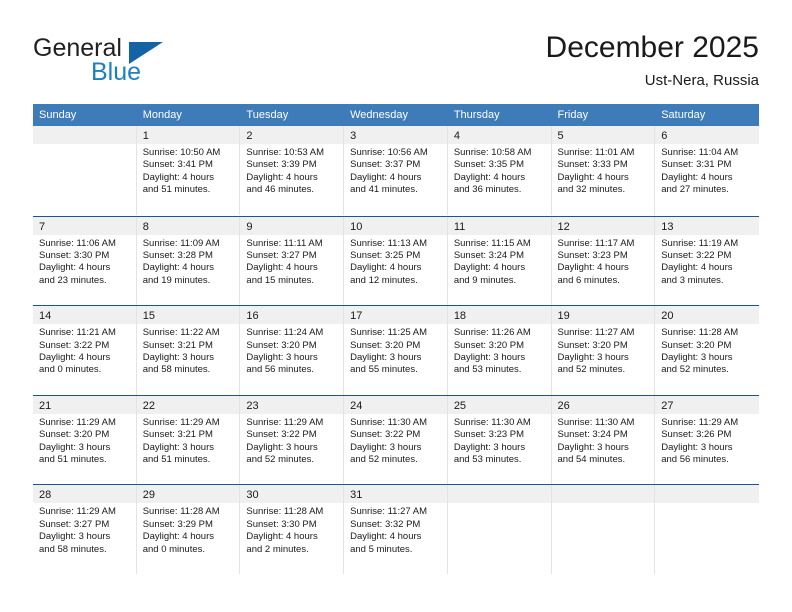  Describe the element at coordinates (284, 243) in the screenshot. I see `sunrise-text: Sunrise: 11:11 AM` at that location.